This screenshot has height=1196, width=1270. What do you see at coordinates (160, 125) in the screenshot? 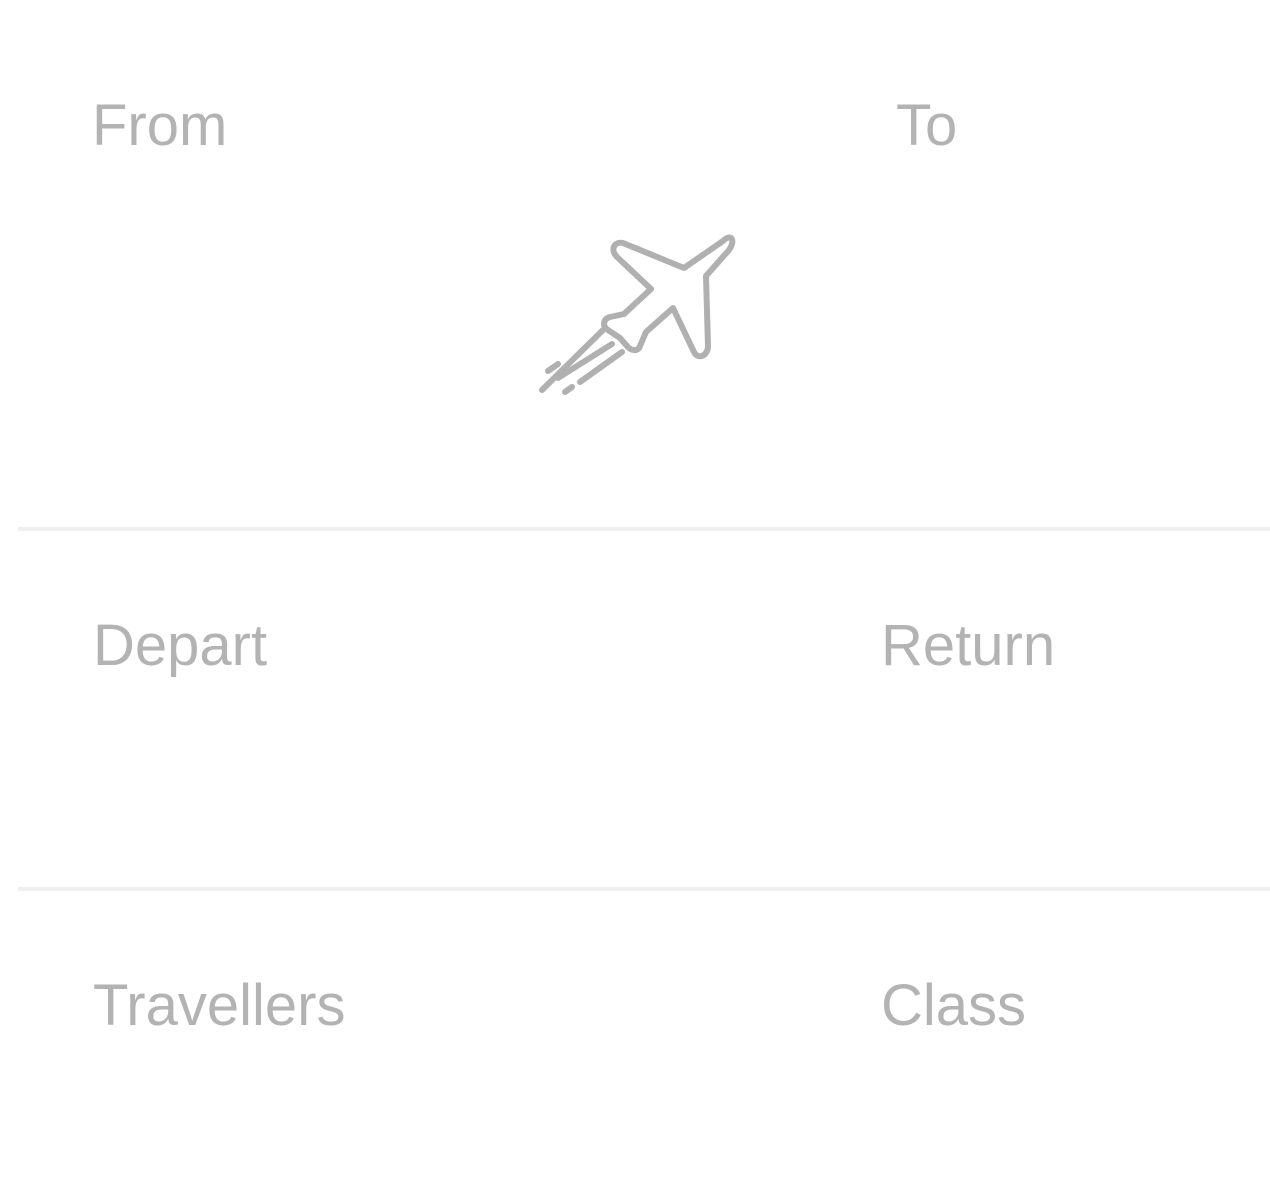
I see `from-label: From` at bounding box center [160, 125].